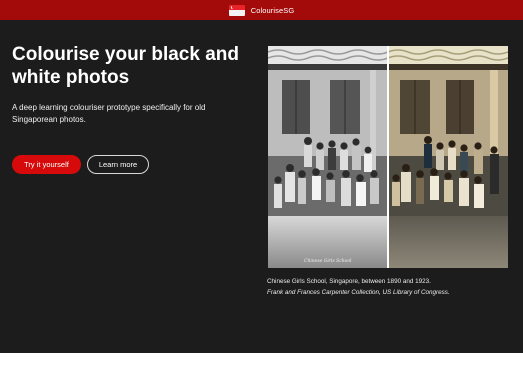 Image resolution: width=523 pixels, height=375 pixels. Describe the element at coordinates (118, 164) in the screenshot. I see `learn-more-button: Learn more` at that location.